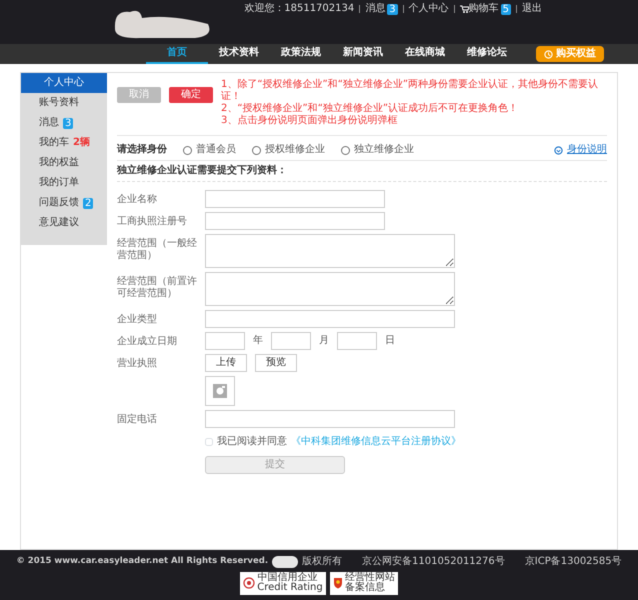 This screenshot has width=638, height=600. What do you see at coordinates (324, 341) in the screenshot?
I see `date-unit: 月` at bounding box center [324, 341].